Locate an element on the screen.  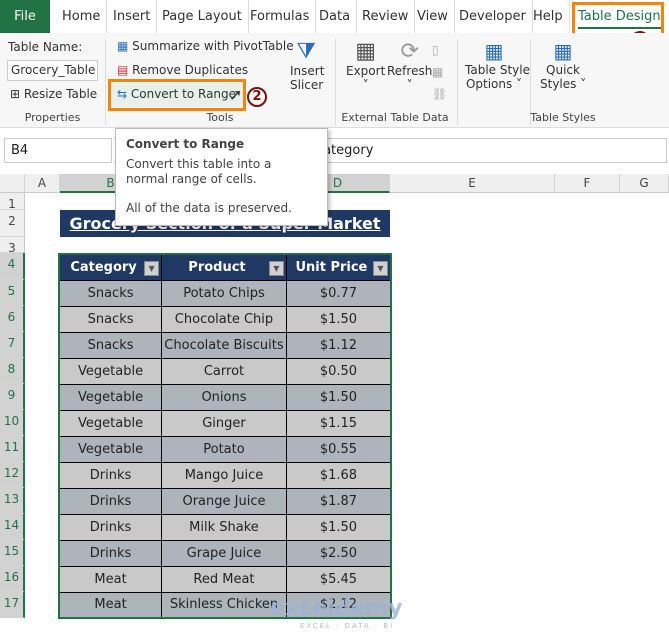
remove-duplicates-icon: ▤ is located at coordinates (125, 70).